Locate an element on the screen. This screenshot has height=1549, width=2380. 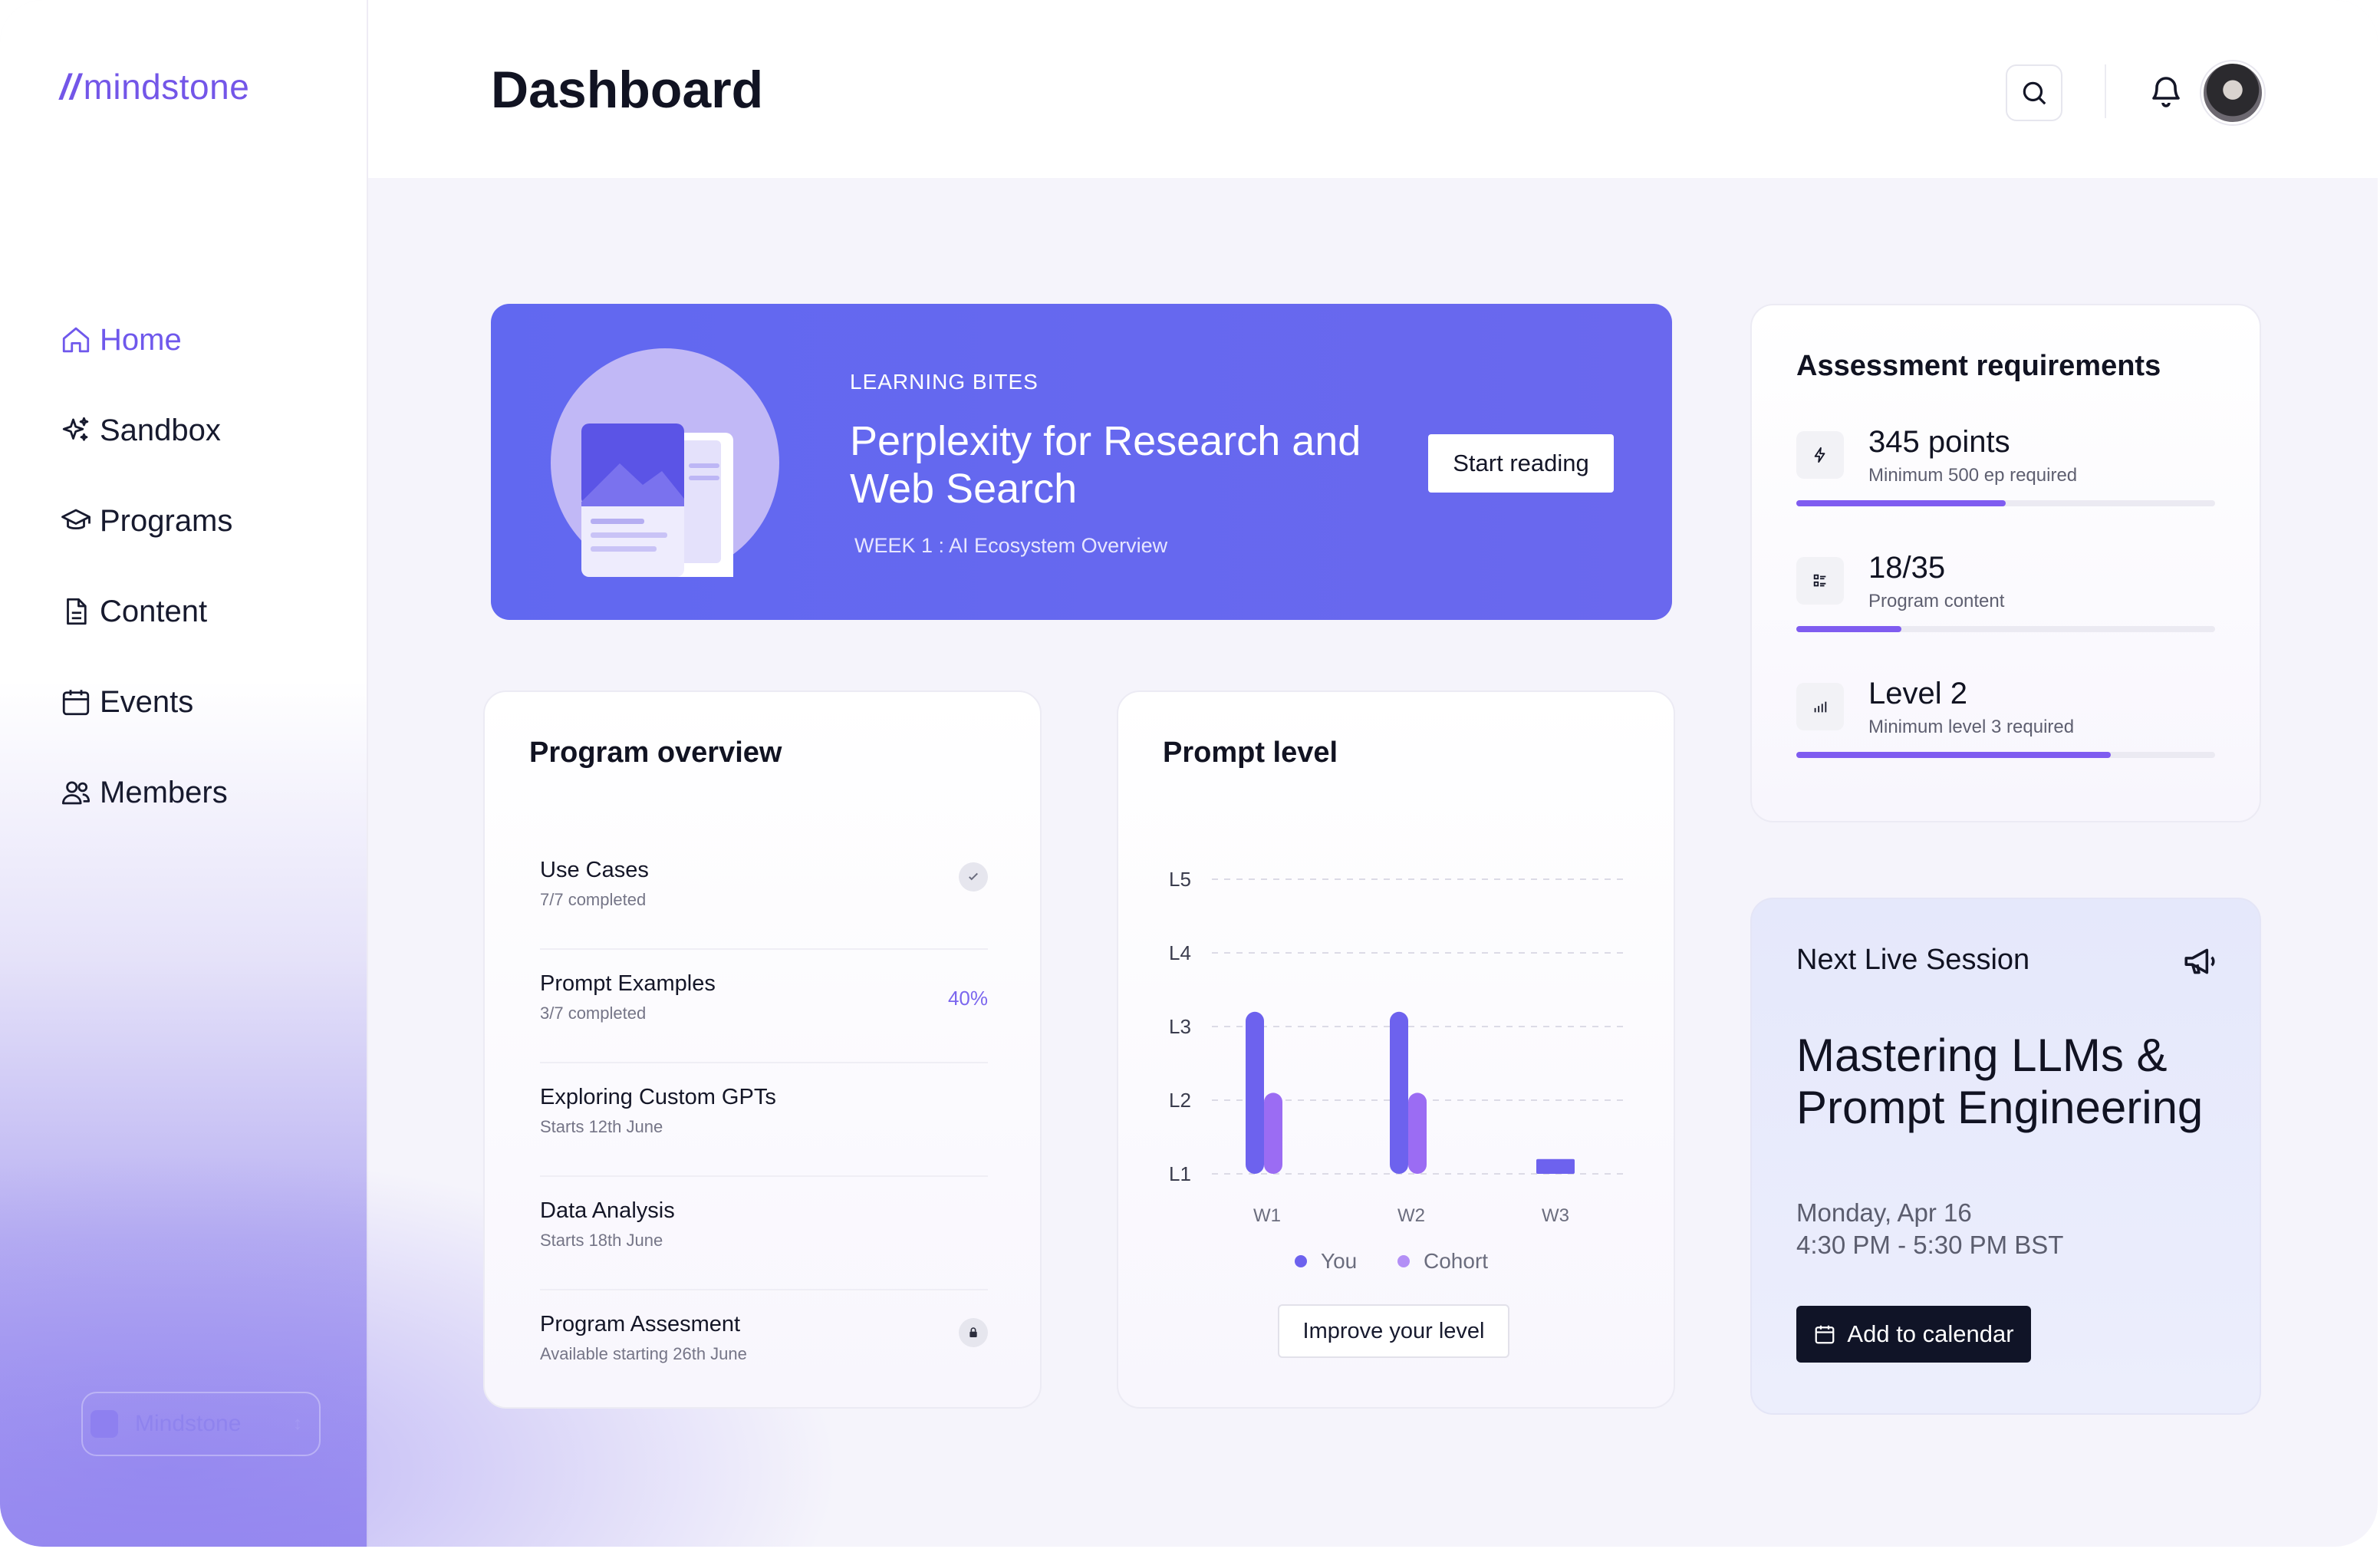
page-title: Dashboard is located at coordinates (627, 90).